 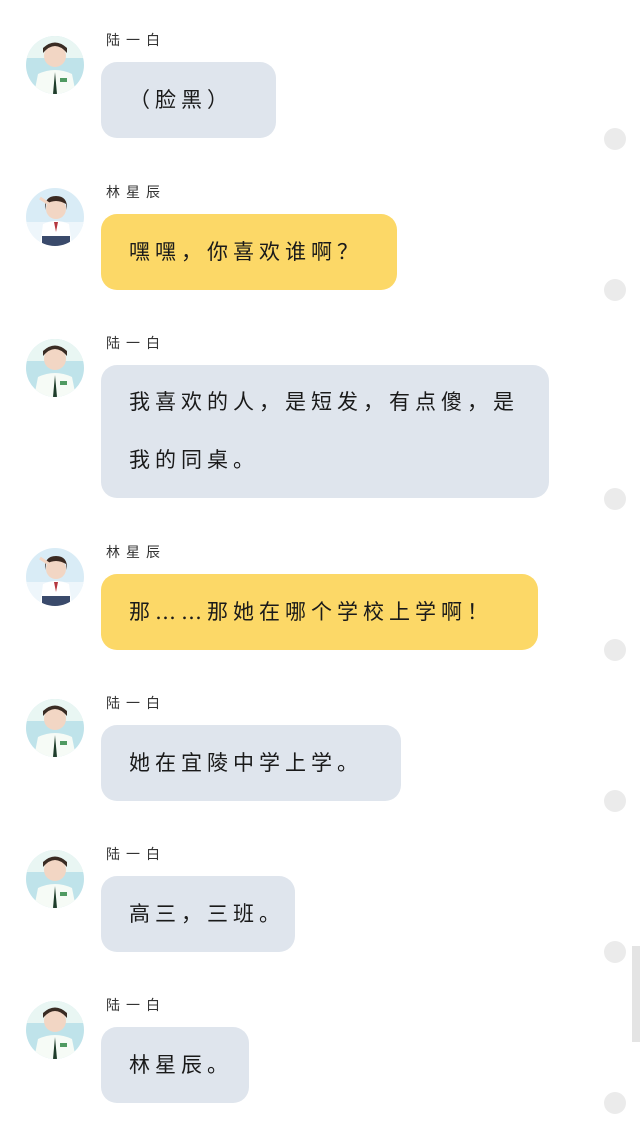 I want to click on message-bubble: 嘿嘿，你喜欢谁啊？, so click(x=249, y=252).